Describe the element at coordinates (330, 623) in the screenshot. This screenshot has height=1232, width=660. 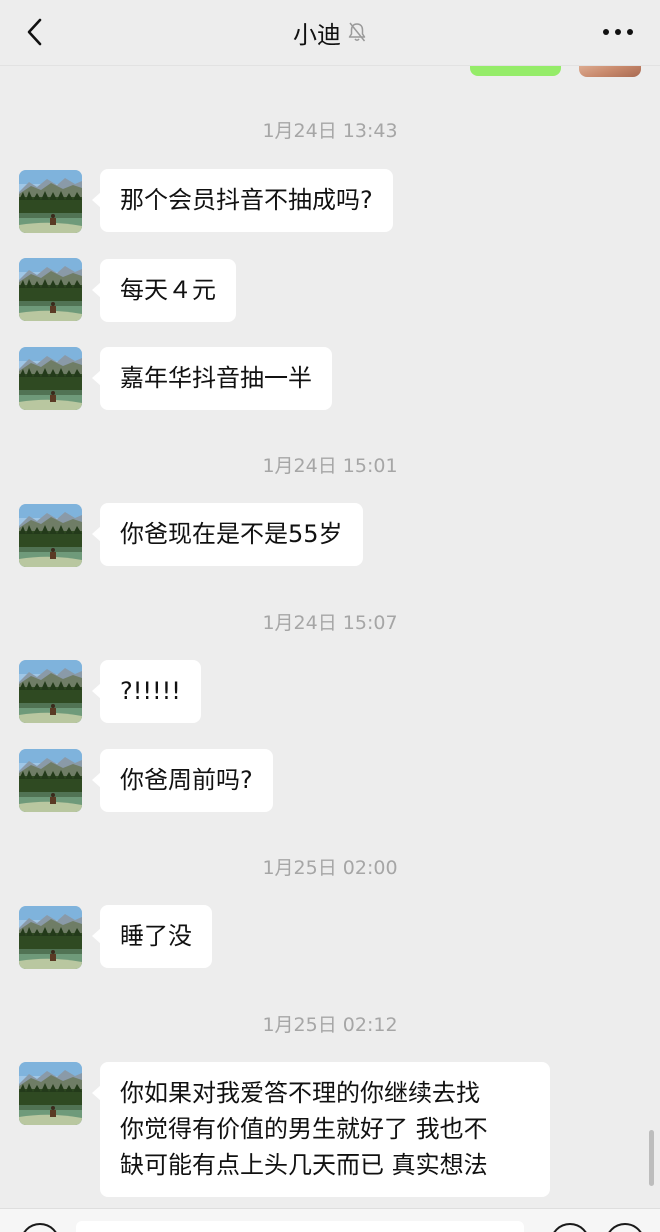
I see `message-timestamp: 1月24日 15:07` at that location.